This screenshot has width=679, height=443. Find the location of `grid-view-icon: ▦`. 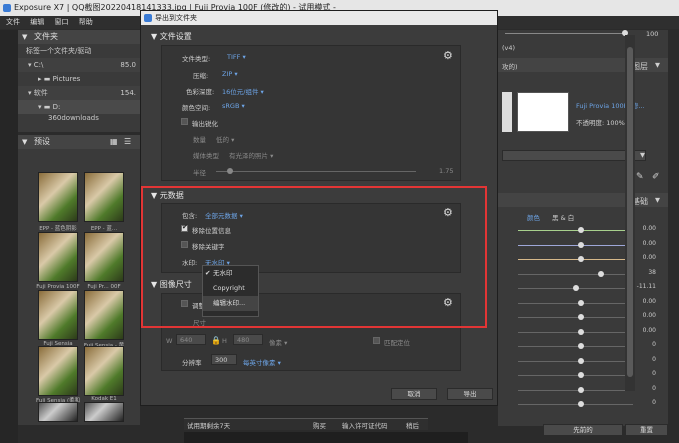

grid-view-icon: ▦ is located at coordinates (114, 142).